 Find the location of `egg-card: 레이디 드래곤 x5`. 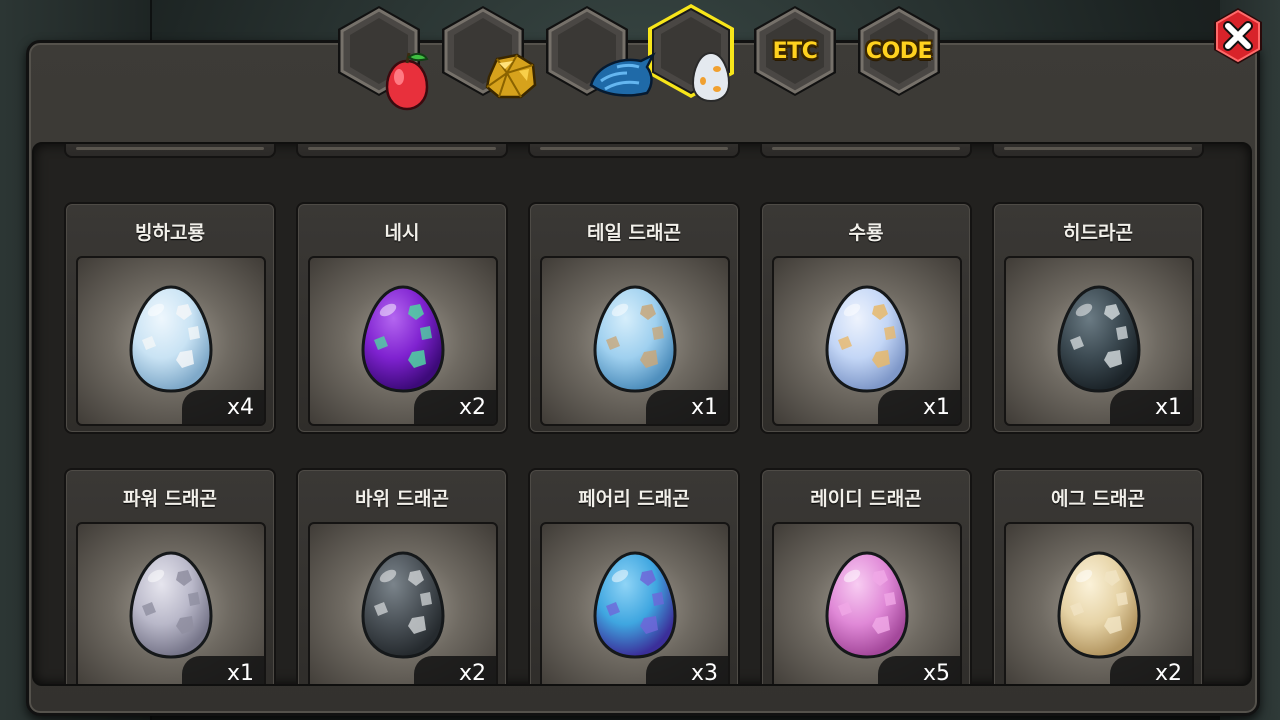

egg-card: 레이디 드래곤 x5 is located at coordinates (866, 576).